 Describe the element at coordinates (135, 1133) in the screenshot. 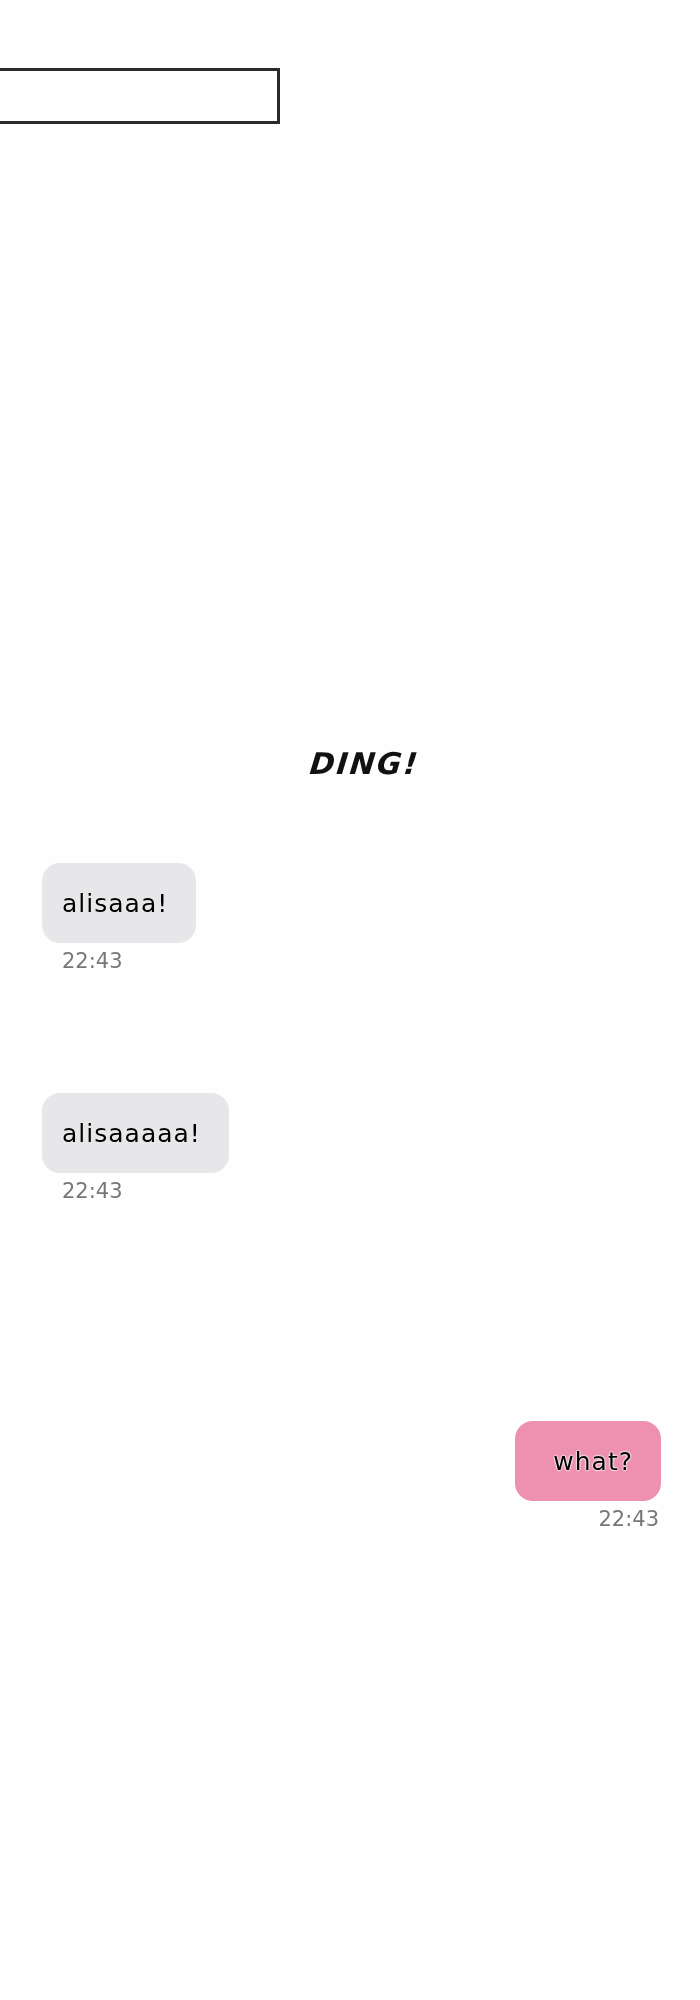

I see `received-message-bubble: alisaaaaa!` at that location.